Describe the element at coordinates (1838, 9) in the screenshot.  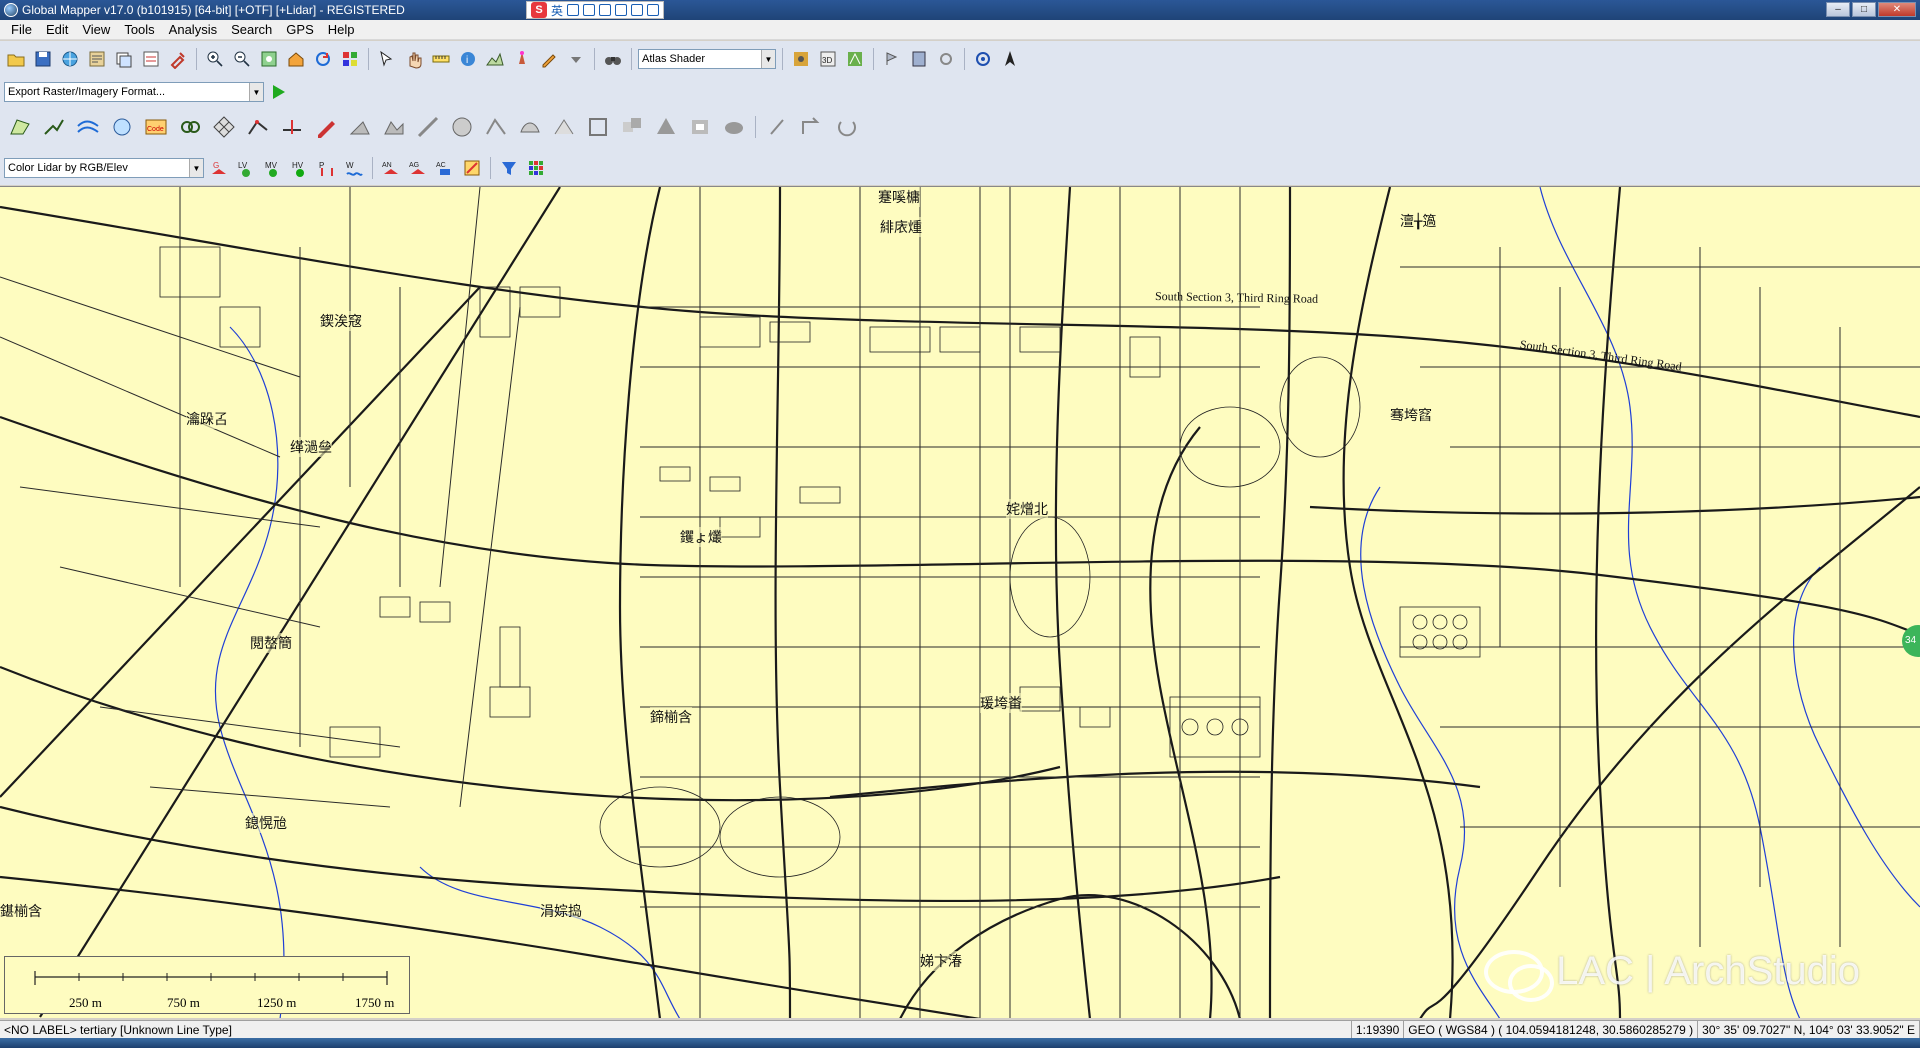
I see `minimize-button: –` at that location.